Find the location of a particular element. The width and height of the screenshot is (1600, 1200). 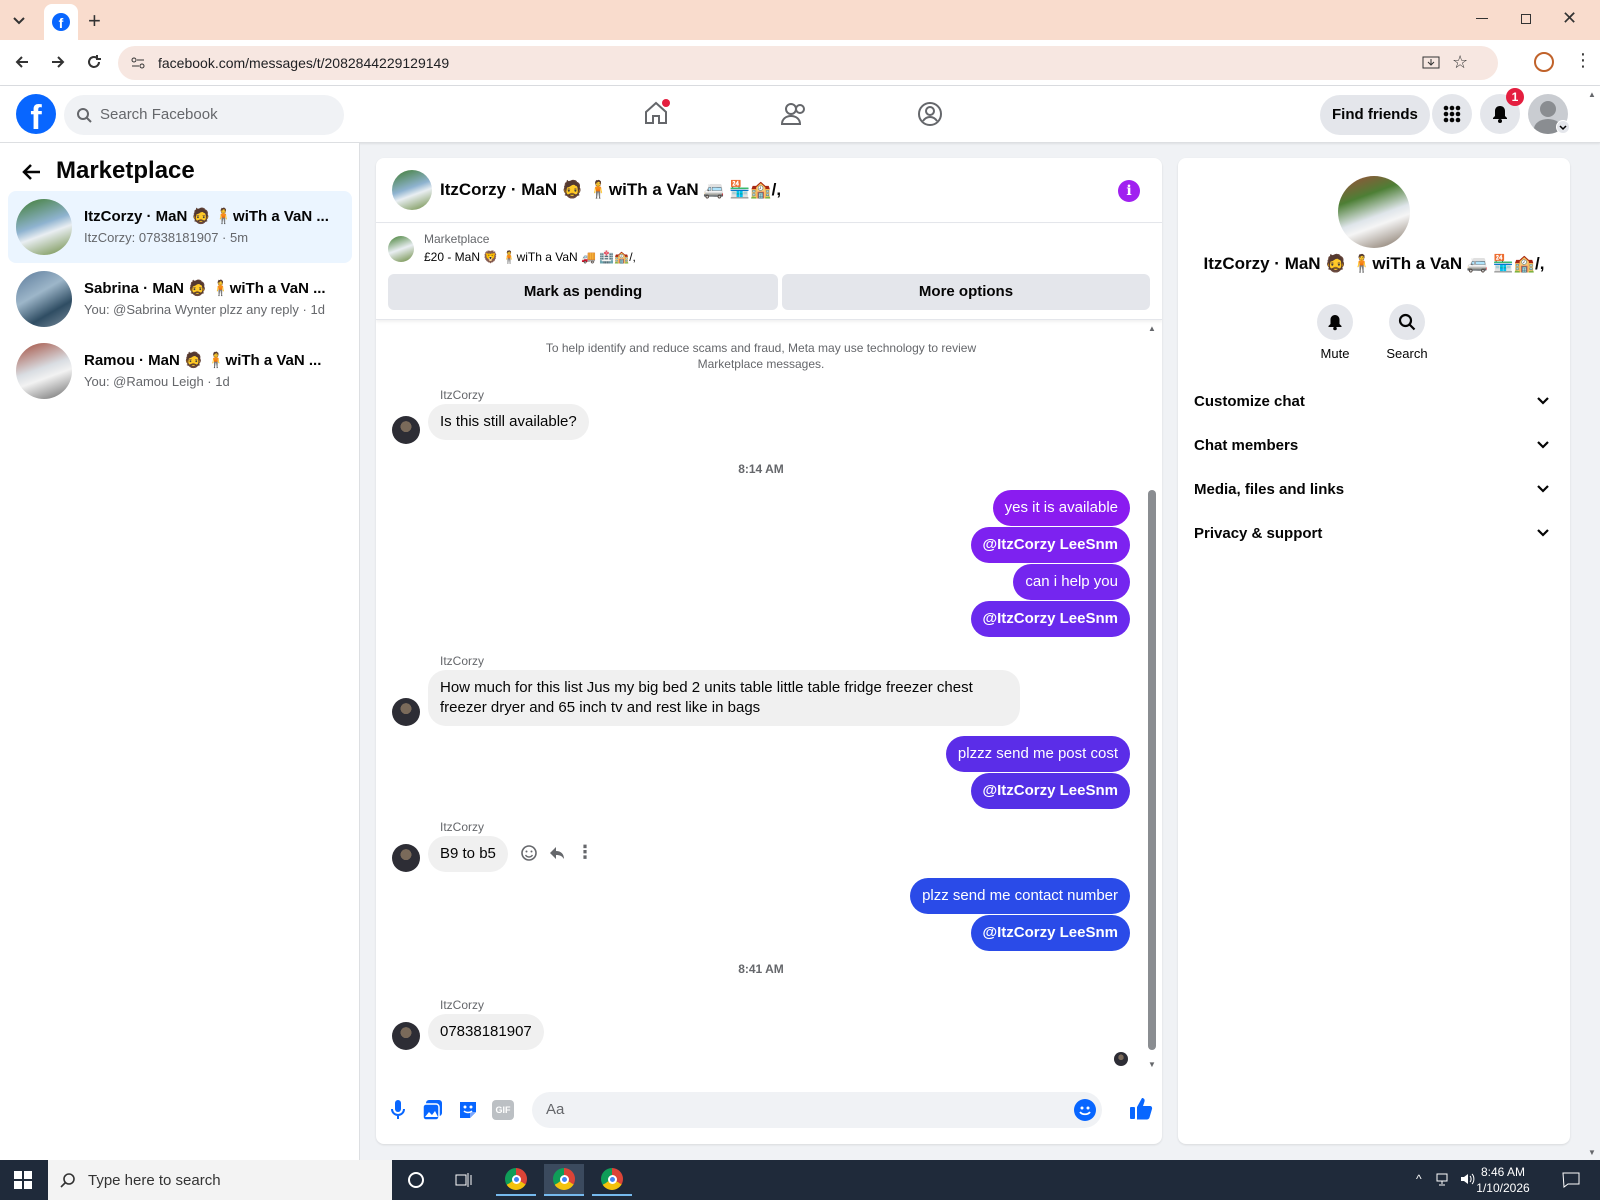

install-app-icon is located at coordinates (1431, 63).